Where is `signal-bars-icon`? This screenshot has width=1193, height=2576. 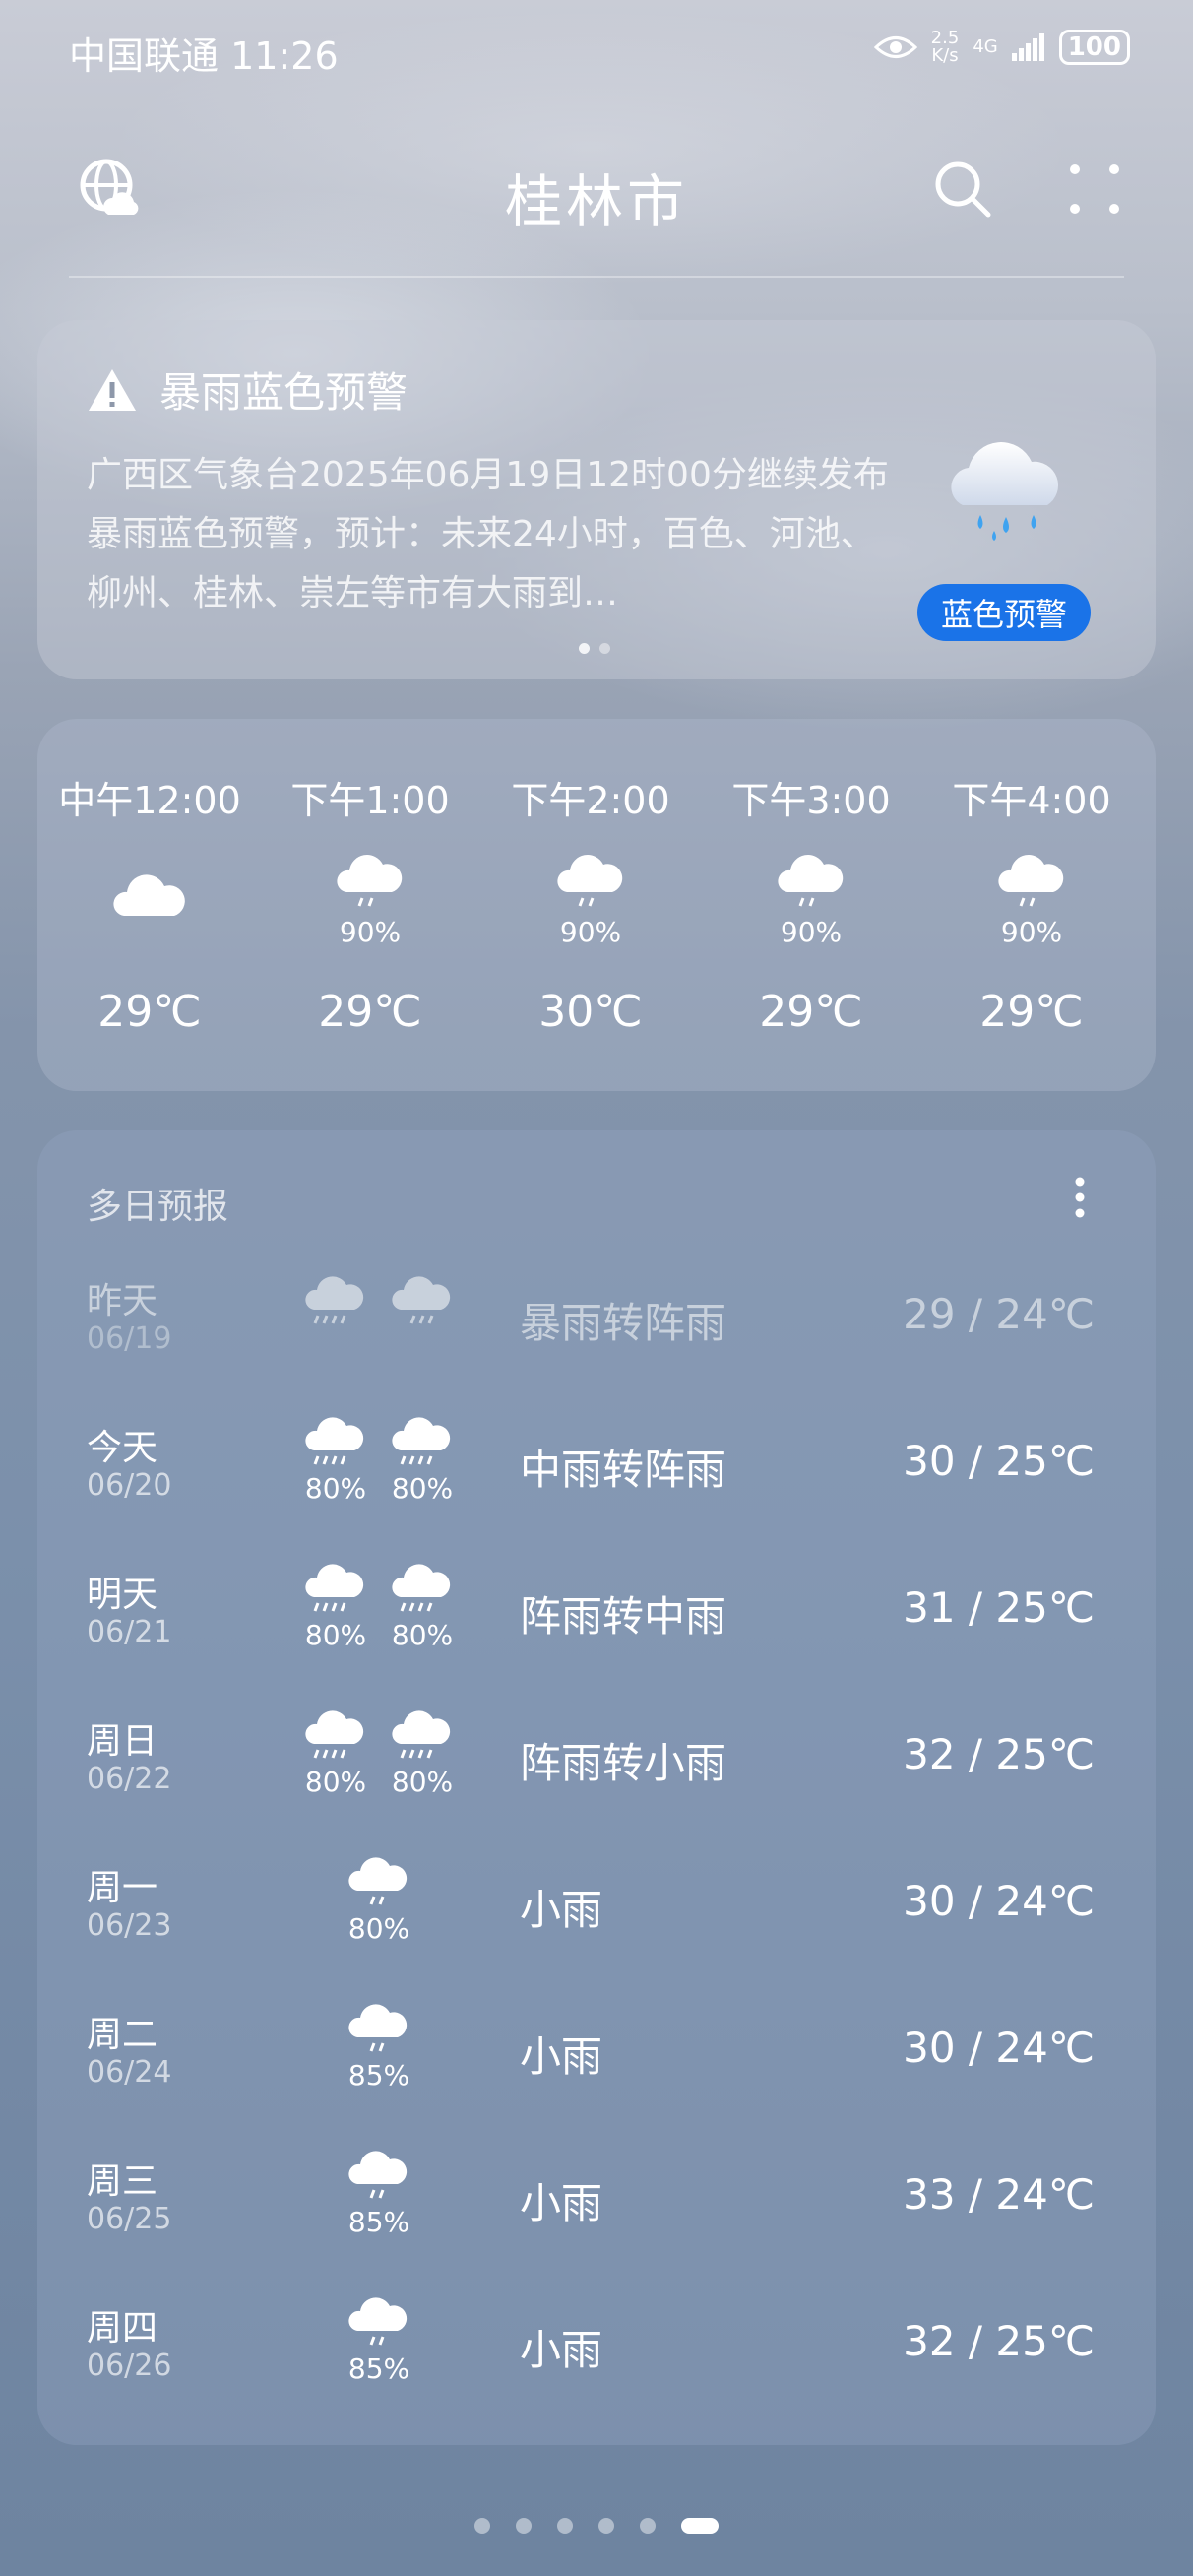 signal-bars-icon is located at coordinates (1027, 47).